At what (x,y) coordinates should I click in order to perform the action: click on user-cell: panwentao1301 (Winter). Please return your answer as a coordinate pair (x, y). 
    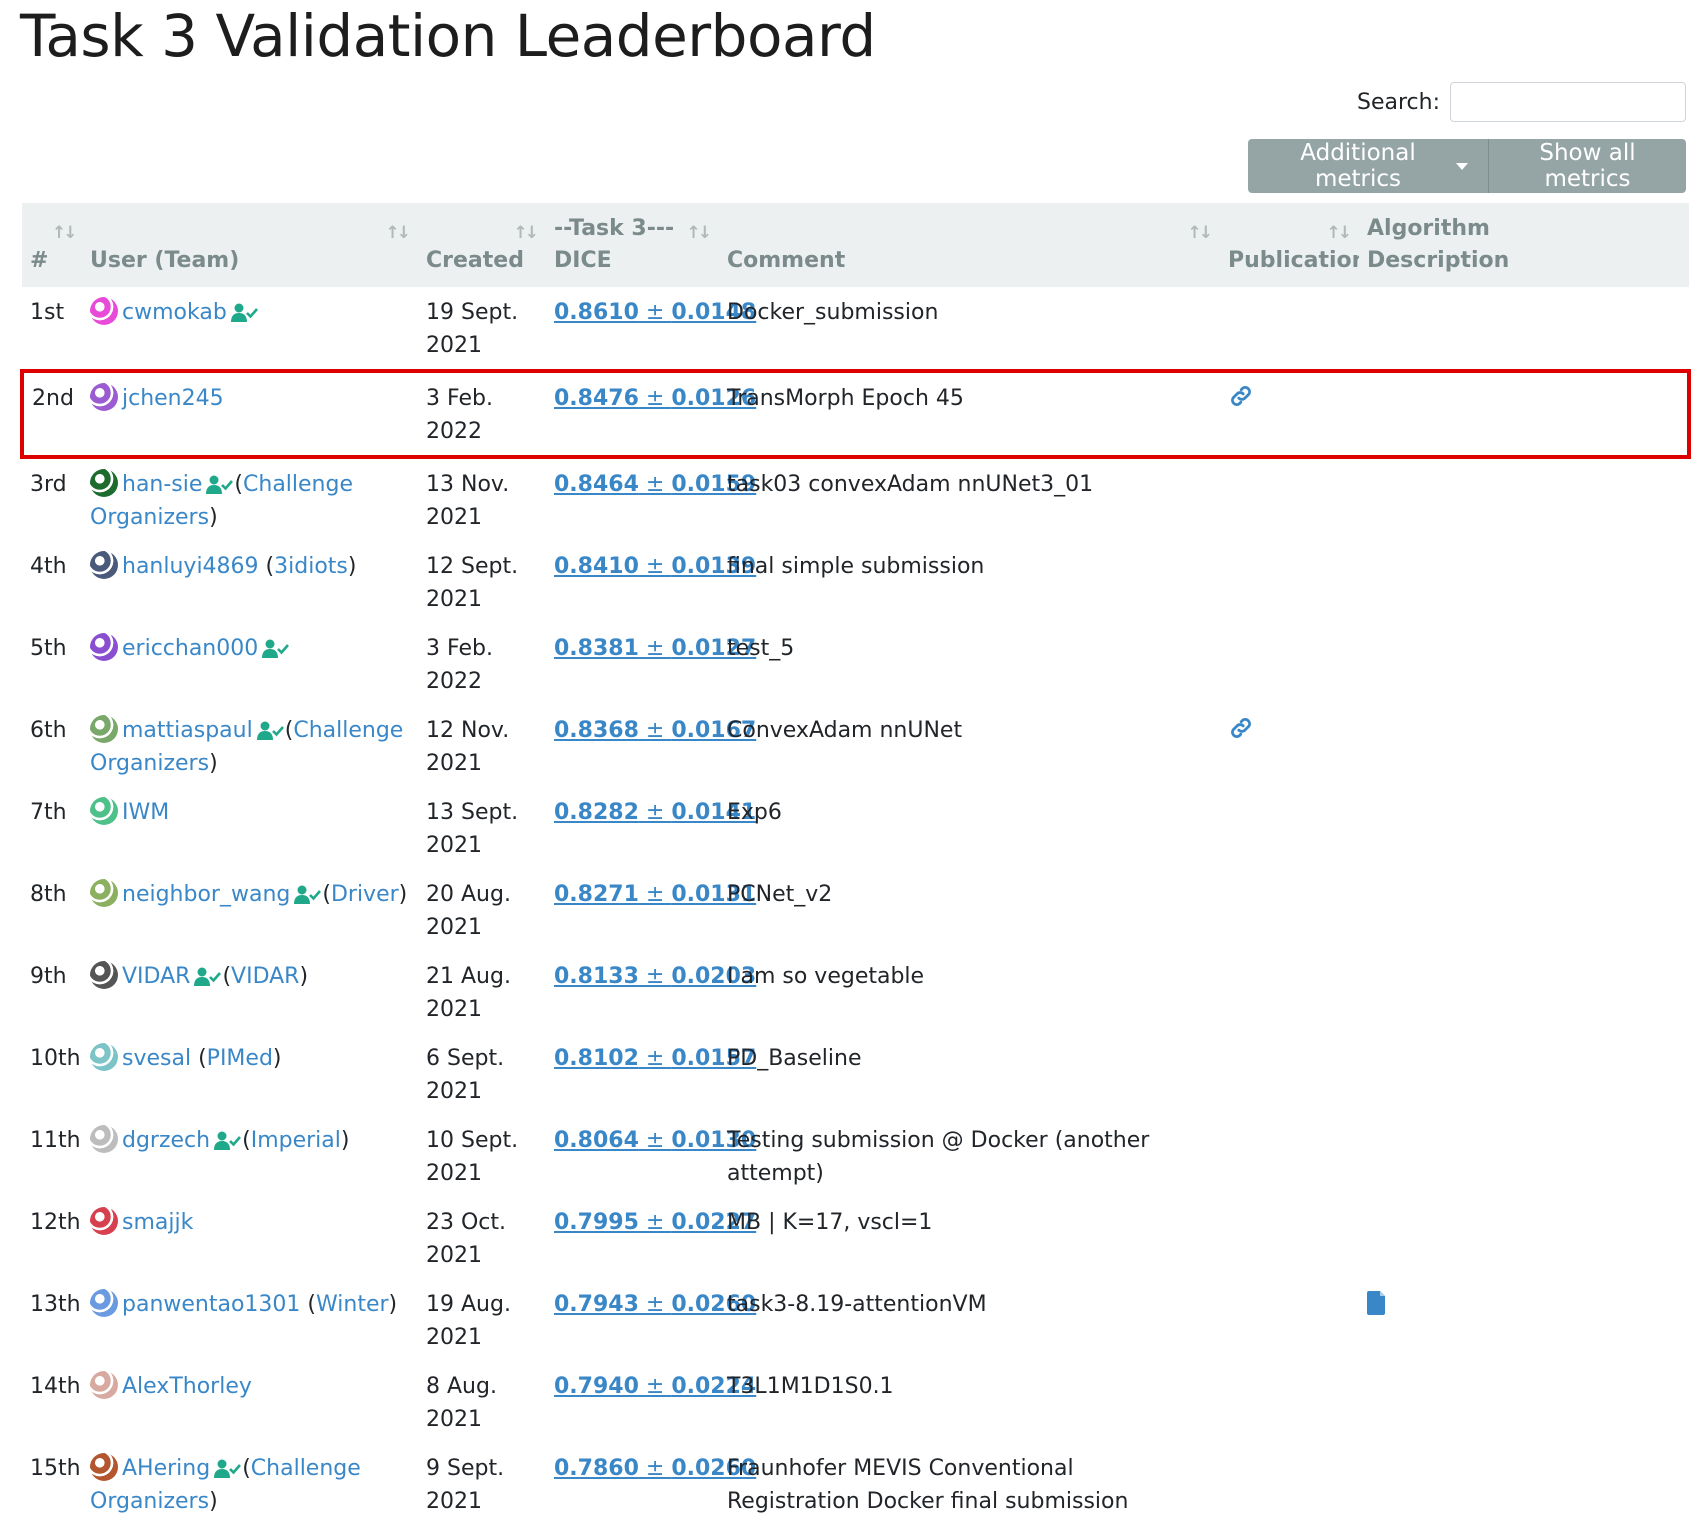
    Looking at the image, I should click on (250, 1320).